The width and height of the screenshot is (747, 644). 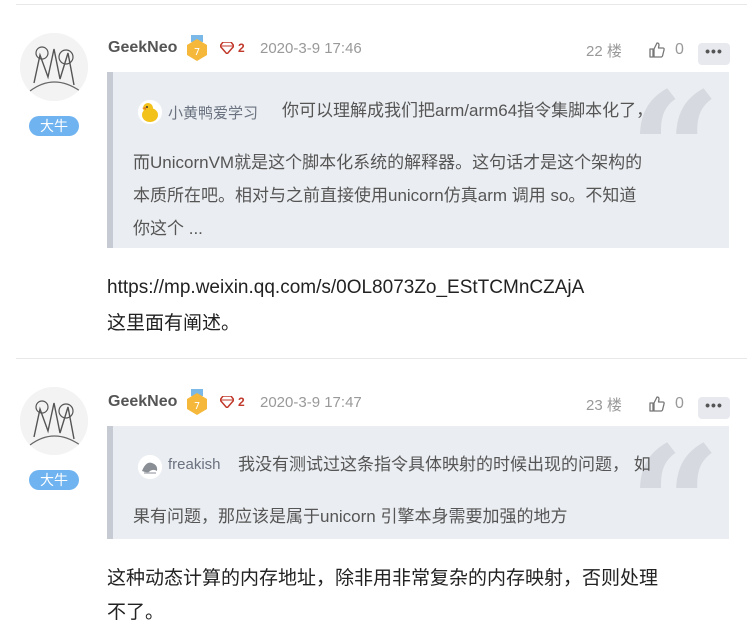 I want to click on floor-number: 22 楼, so click(x=604, y=50).